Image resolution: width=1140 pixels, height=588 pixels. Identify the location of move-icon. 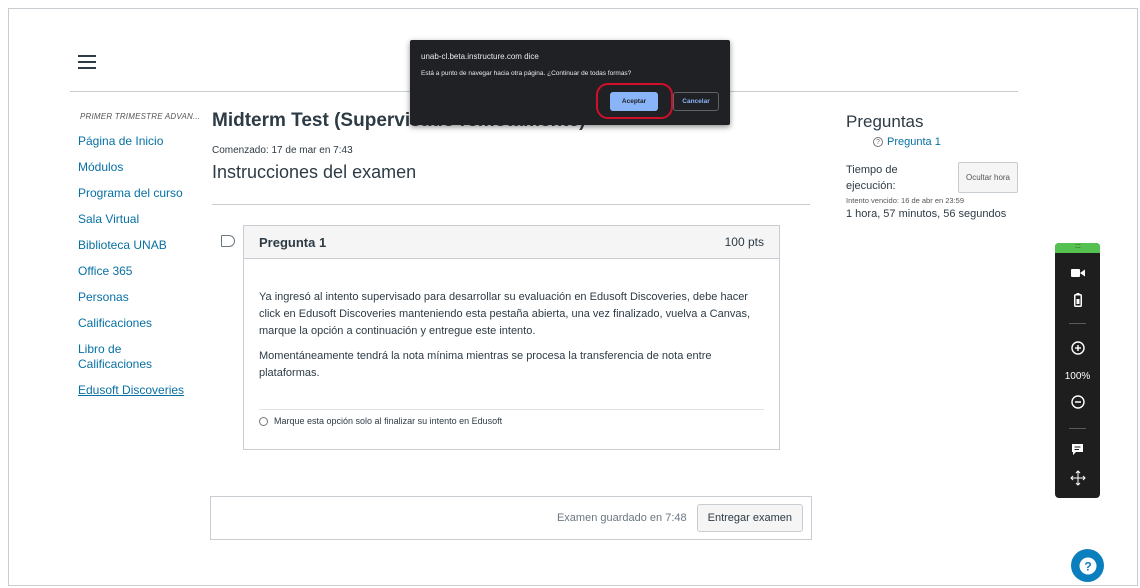
(1077, 478).